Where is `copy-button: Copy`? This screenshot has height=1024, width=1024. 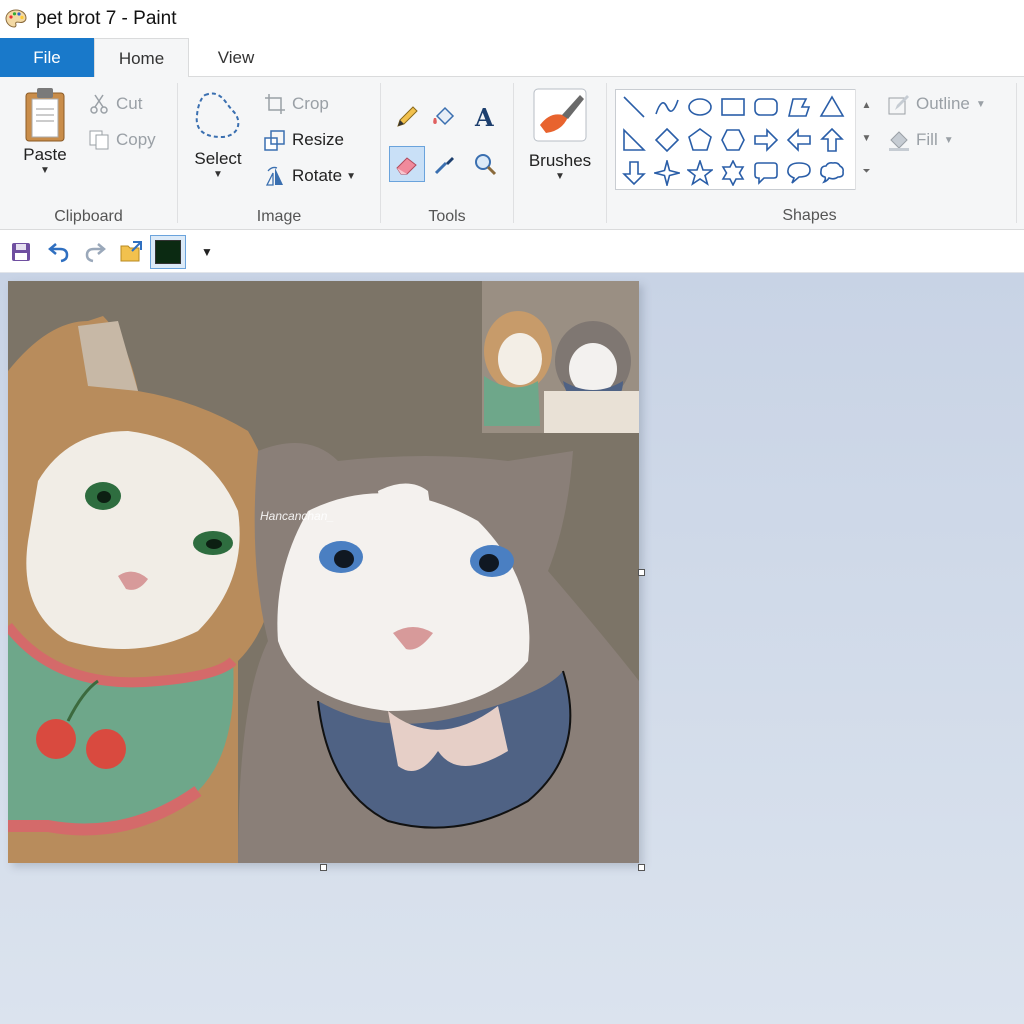
copy-button: Copy is located at coordinates (121, 140).